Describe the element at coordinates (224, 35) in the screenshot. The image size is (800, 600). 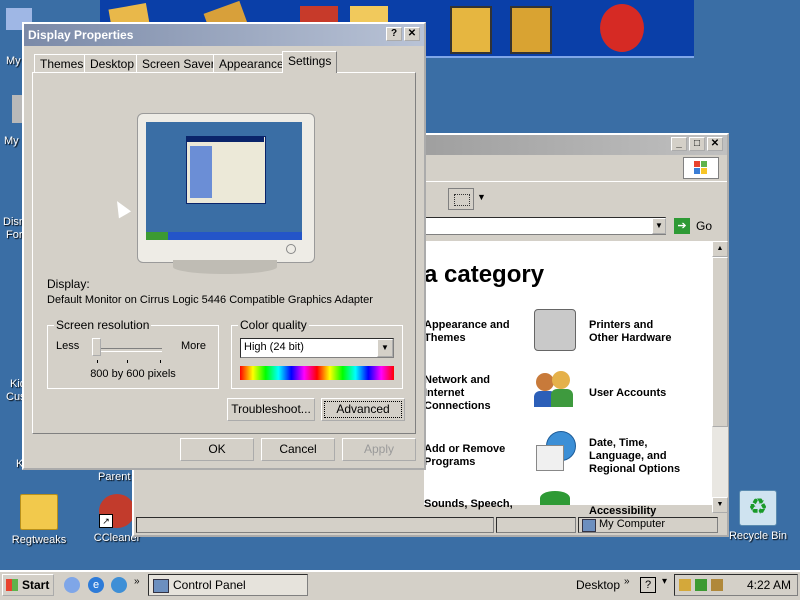
I see `dialog-titlebar: Display Properties ? ✕` at that location.